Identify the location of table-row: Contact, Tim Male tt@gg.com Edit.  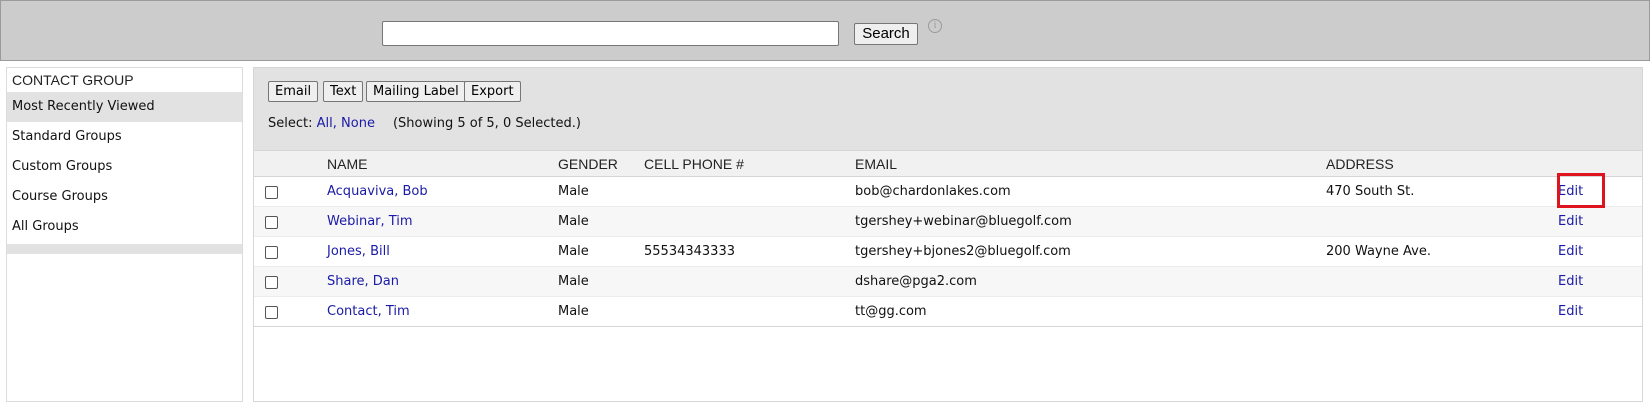
(948, 312).